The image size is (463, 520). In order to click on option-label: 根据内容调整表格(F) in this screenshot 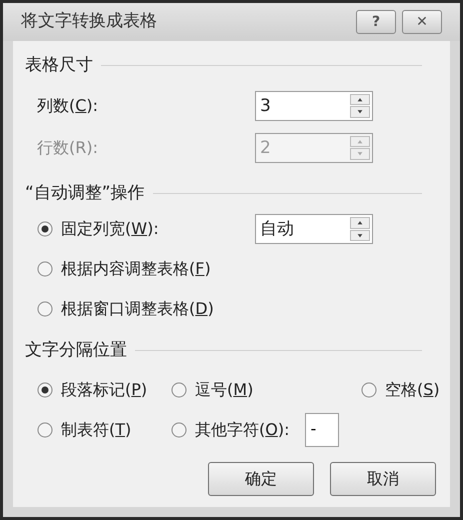, I will do `click(136, 269)`.